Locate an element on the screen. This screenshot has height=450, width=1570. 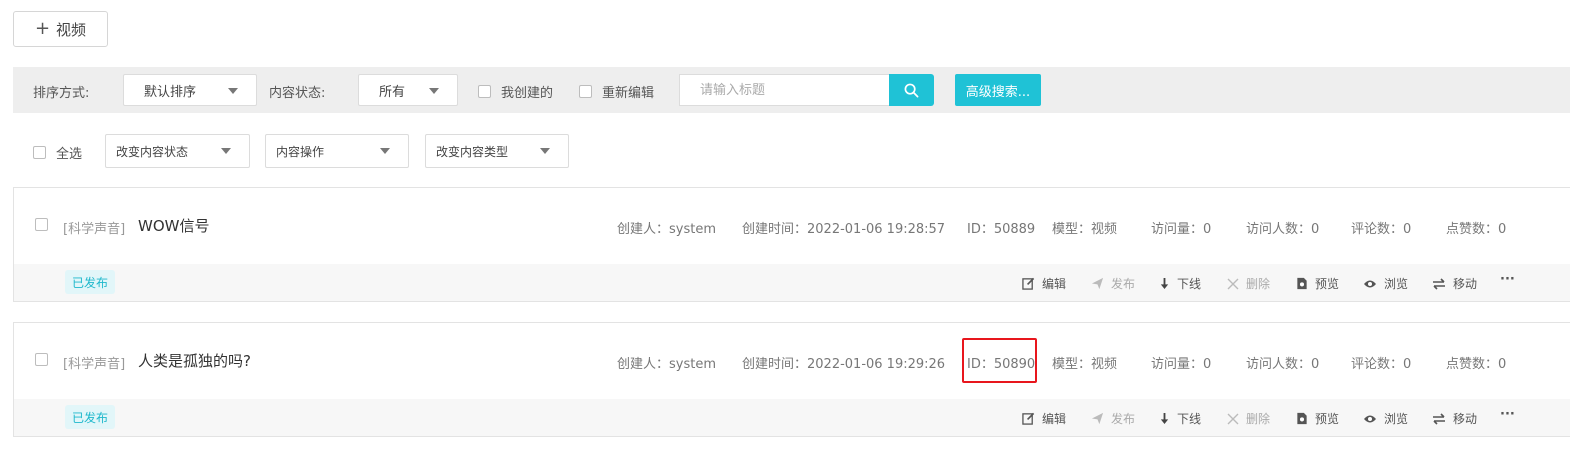
item-title: 人类是孤独的吗? is located at coordinates (194, 360).